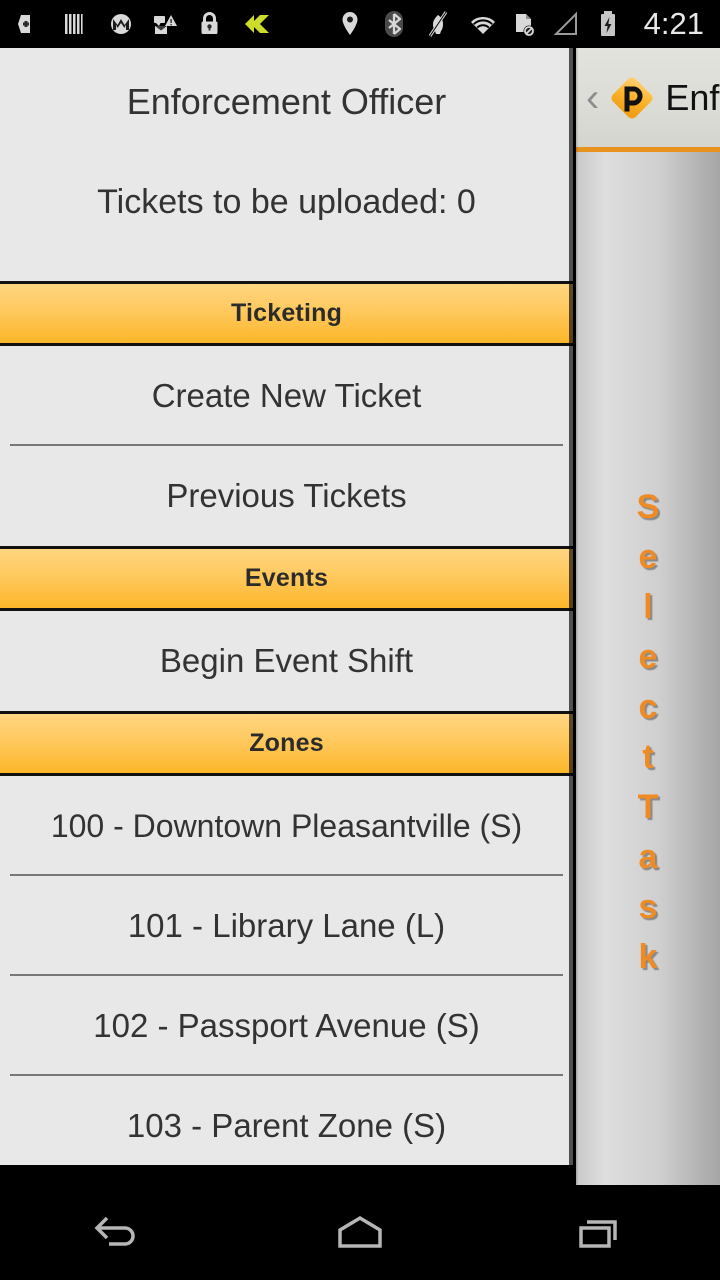 Image resolution: width=720 pixels, height=1280 pixels. What do you see at coordinates (439, 24) in the screenshot?
I see `mute-icon` at bounding box center [439, 24].